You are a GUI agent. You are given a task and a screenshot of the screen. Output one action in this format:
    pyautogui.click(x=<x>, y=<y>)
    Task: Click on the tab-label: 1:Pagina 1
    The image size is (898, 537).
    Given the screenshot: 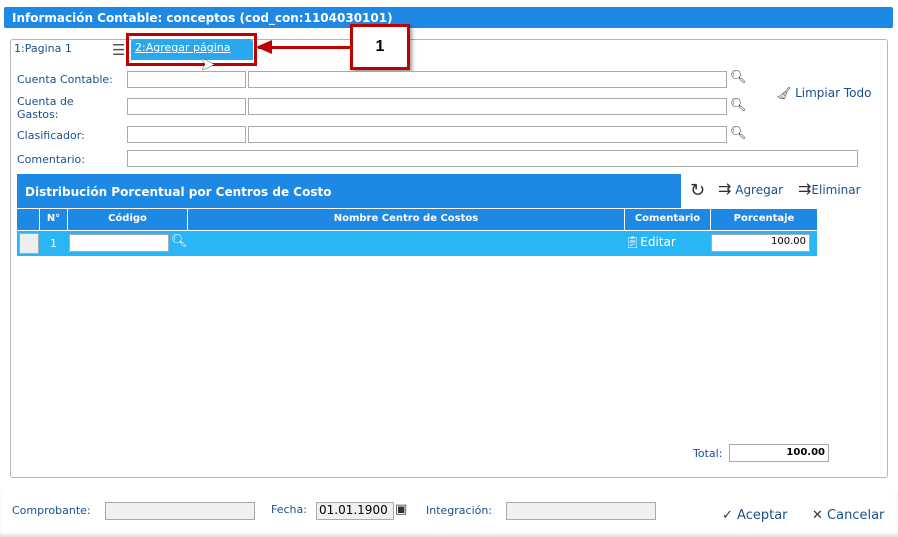 What is the action you would take?
    pyautogui.click(x=43, y=48)
    